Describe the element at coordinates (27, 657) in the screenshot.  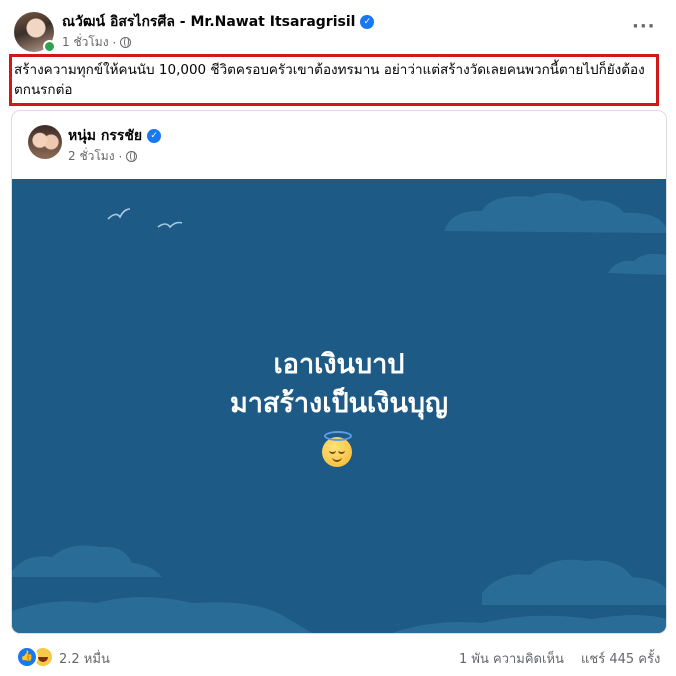
I see `like-reaction-icon: 👍` at that location.